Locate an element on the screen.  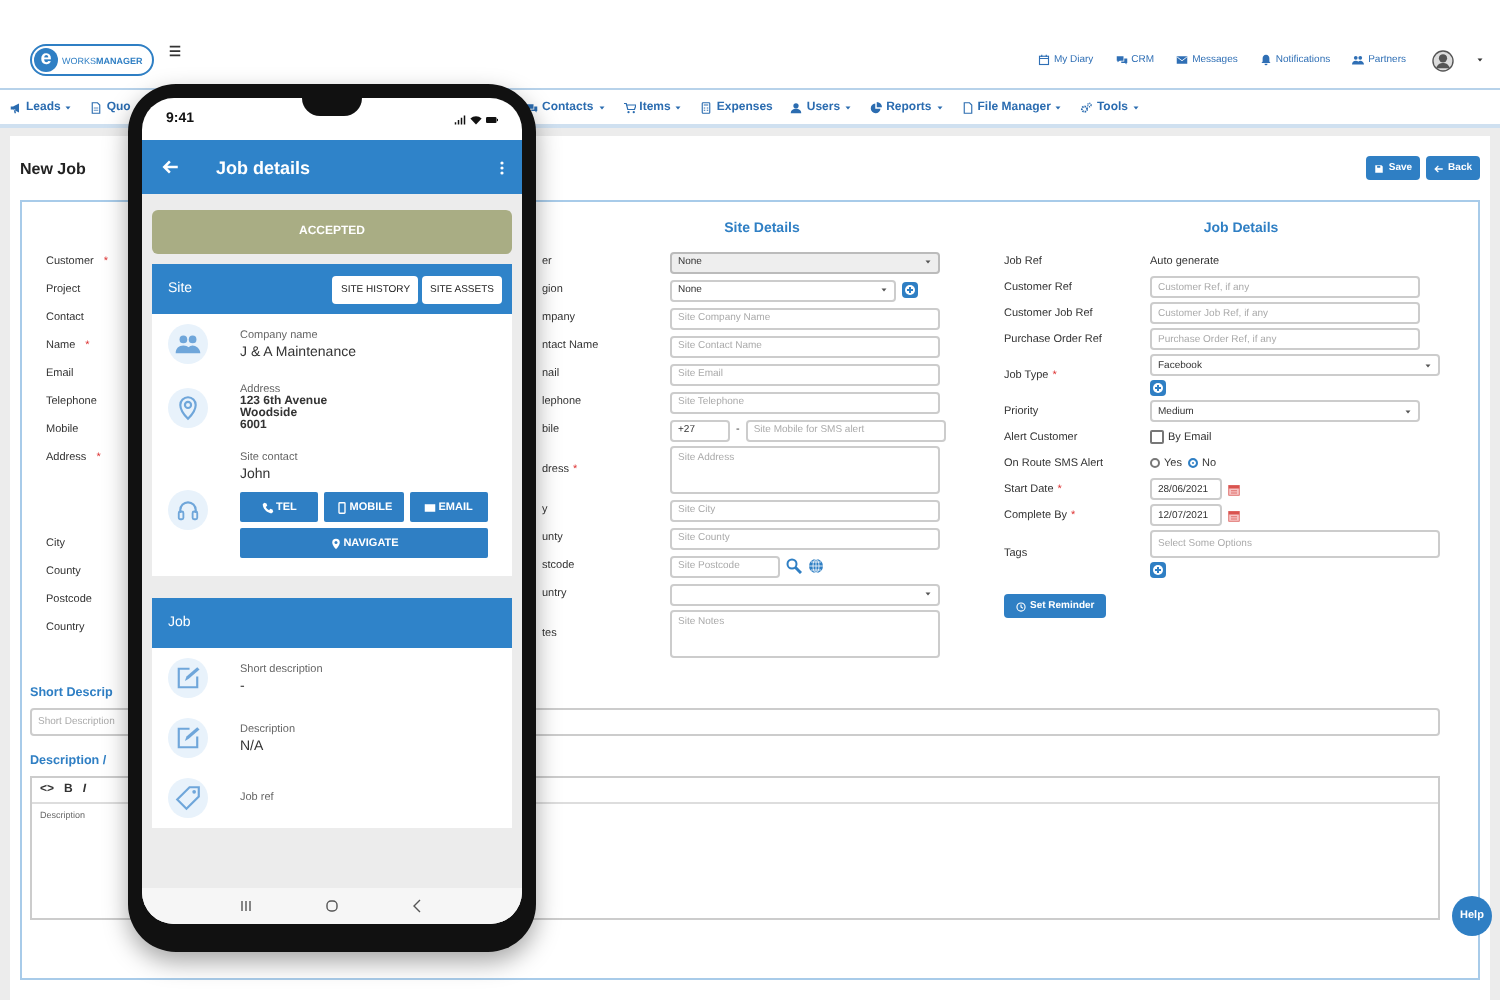
pie-chart-icon is located at coordinates (876, 107).